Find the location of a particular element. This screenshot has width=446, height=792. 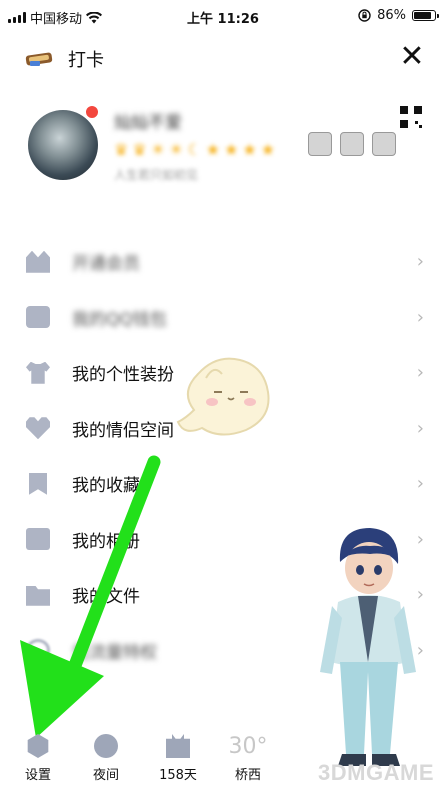

night-mode-label: 夜间 is located at coordinates (105, 775).